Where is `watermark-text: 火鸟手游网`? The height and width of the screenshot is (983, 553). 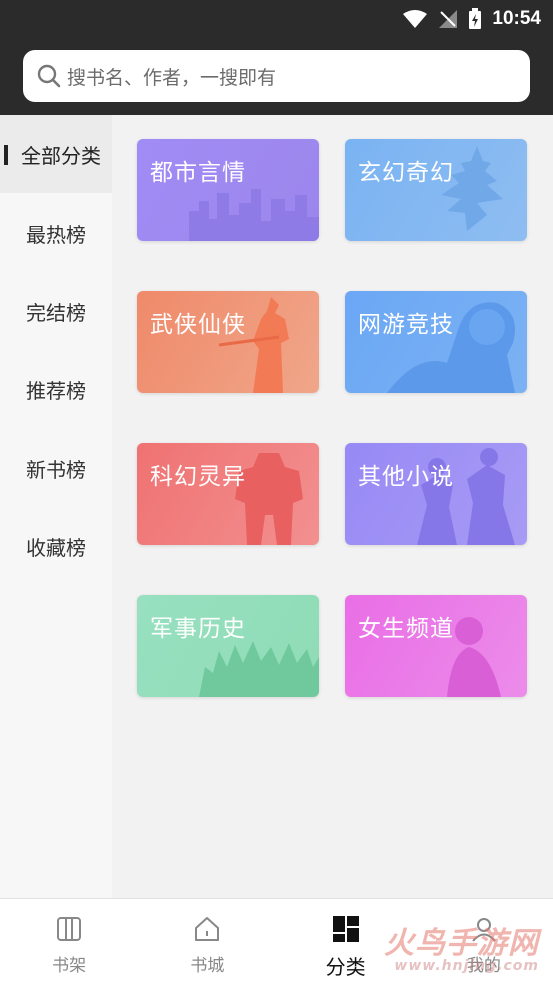
watermark-text: 火鸟手游网 is located at coordinates (461, 943).